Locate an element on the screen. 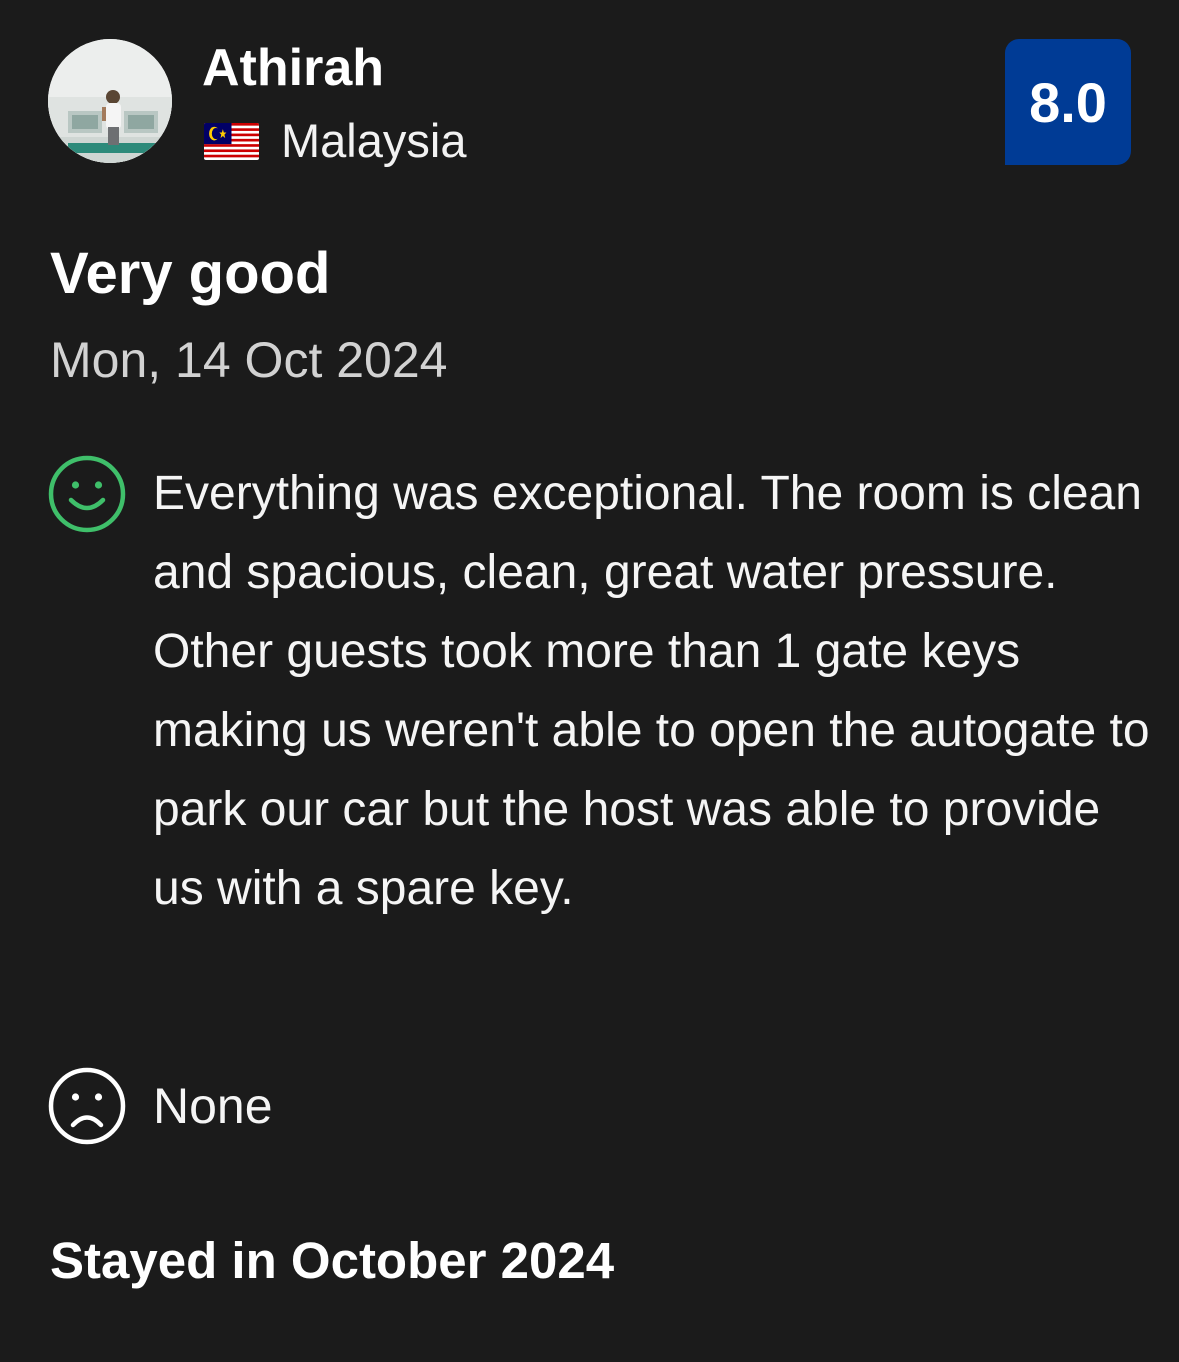 Image resolution: width=1179 pixels, height=1362 pixels. country-name: Malaysia is located at coordinates (374, 140).